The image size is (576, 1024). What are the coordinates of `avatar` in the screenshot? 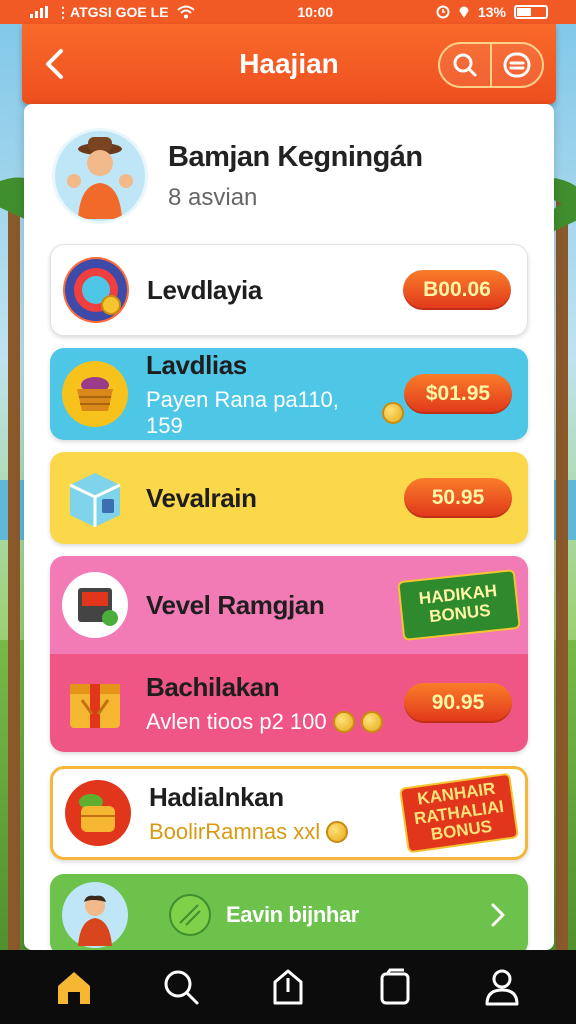 It's located at (100, 176).